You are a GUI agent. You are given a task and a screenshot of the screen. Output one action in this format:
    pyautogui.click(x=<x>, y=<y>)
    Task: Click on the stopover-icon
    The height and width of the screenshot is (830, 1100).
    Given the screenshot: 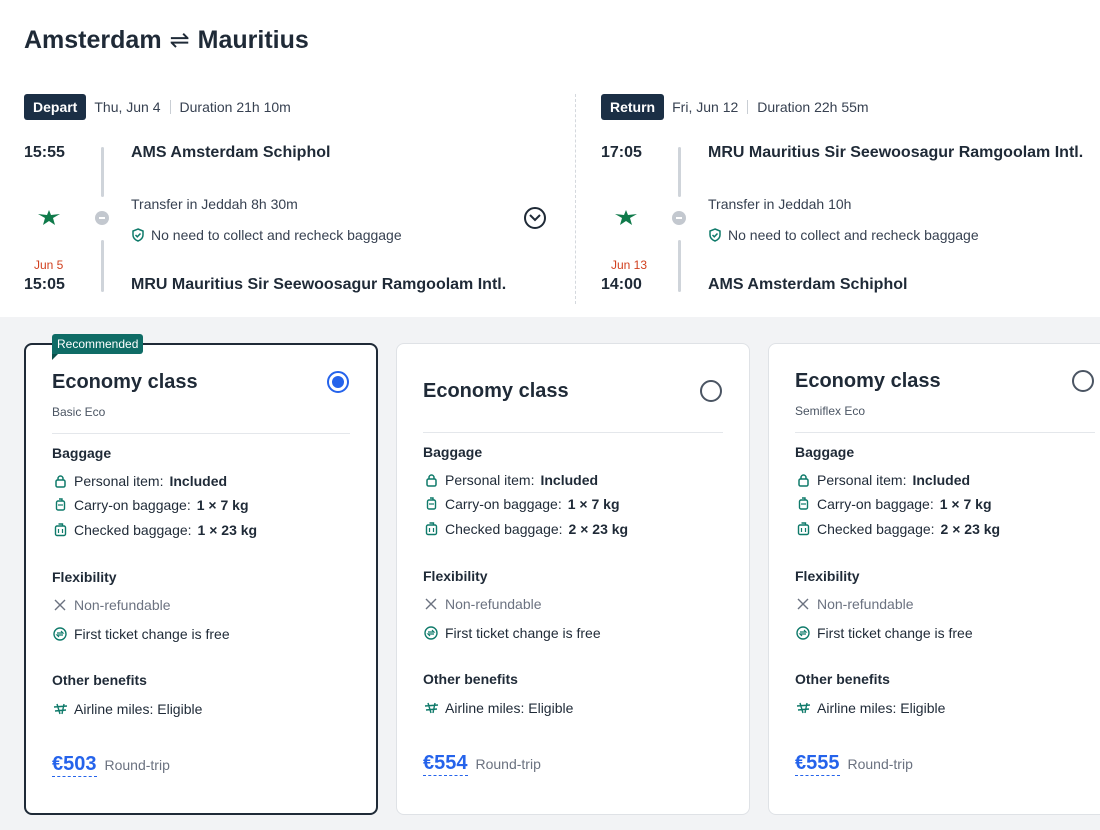 What is the action you would take?
    pyautogui.click(x=102, y=218)
    